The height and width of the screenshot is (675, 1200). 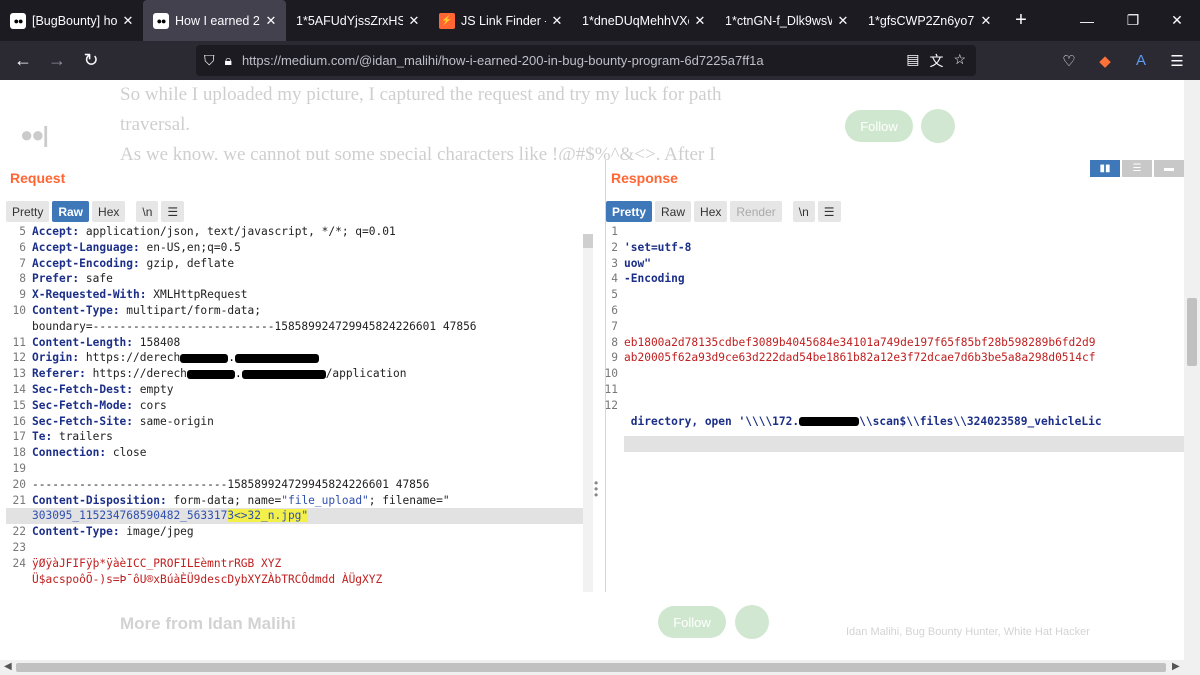 I want to click on extension-translate-icon: A, so click(x=1141, y=61).